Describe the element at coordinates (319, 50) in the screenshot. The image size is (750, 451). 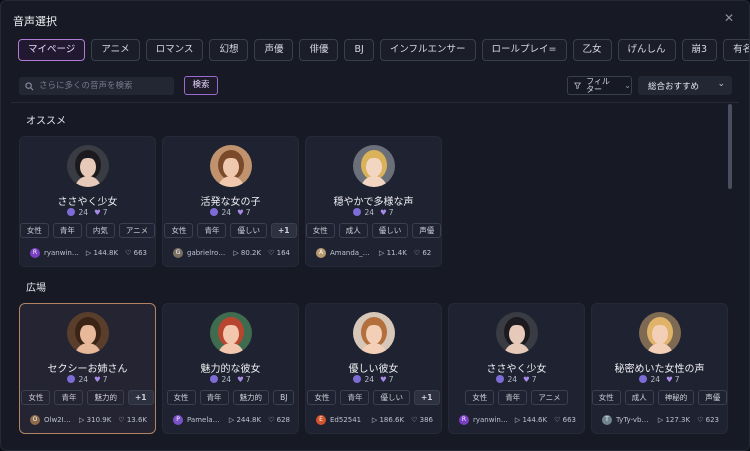
I see `tab-5: 俳優` at that location.